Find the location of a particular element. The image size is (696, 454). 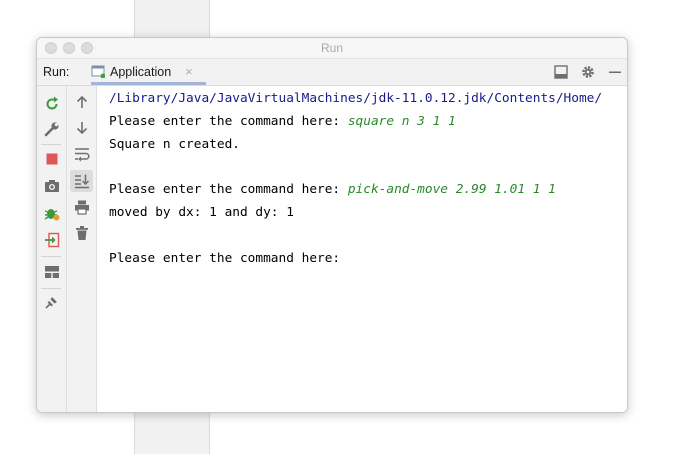

console-actions-toolbar is located at coordinates (82, 249).